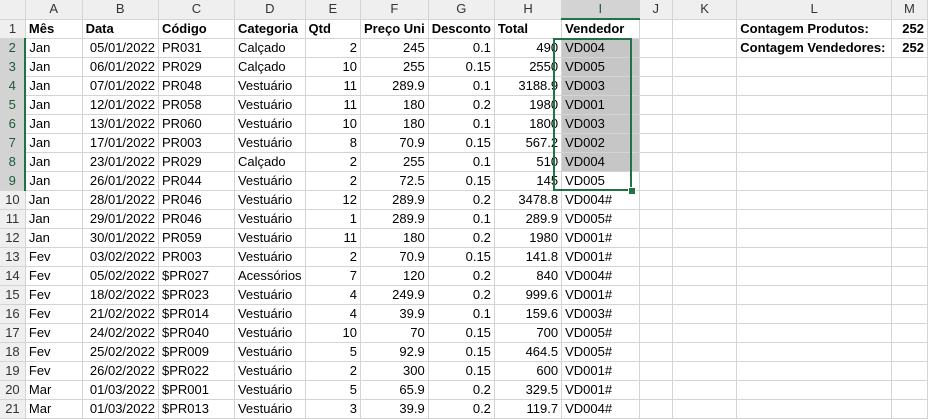 This screenshot has height=419, width=928. Describe the element at coordinates (909, 257) in the screenshot. I see `cell-m13` at that location.